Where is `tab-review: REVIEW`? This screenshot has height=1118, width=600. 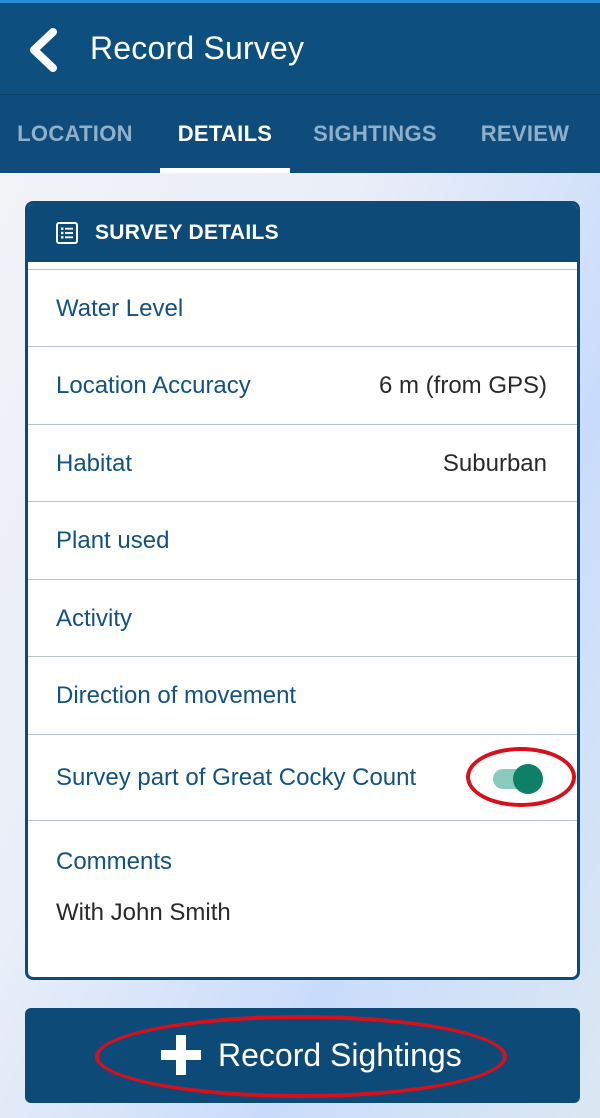
tab-review: REVIEW is located at coordinates (525, 134).